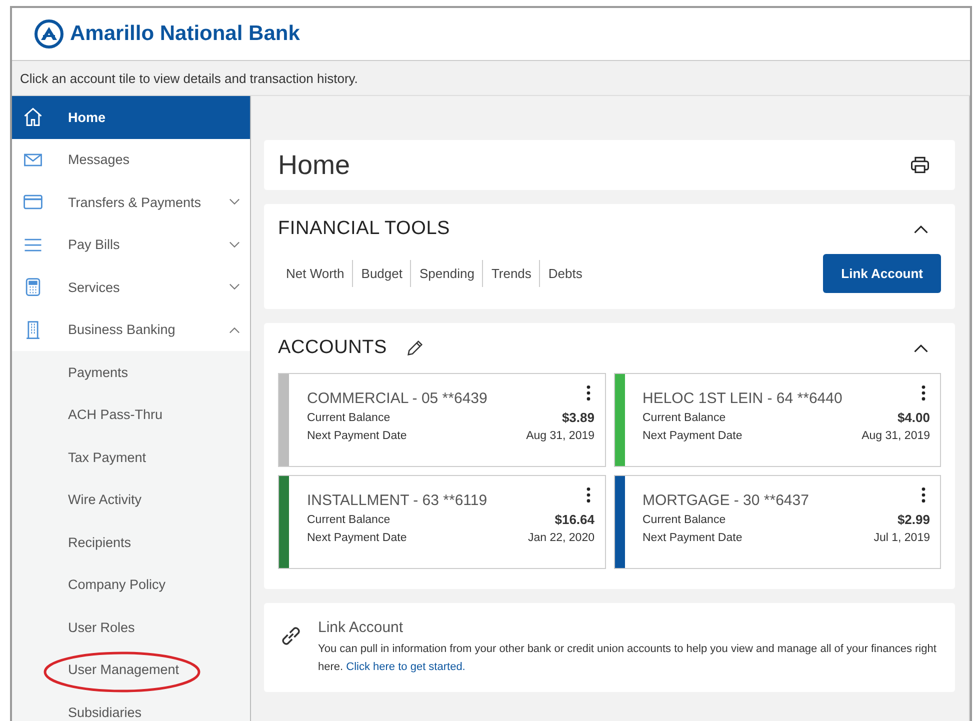  I want to click on bank-logo-icon, so click(49, 34).